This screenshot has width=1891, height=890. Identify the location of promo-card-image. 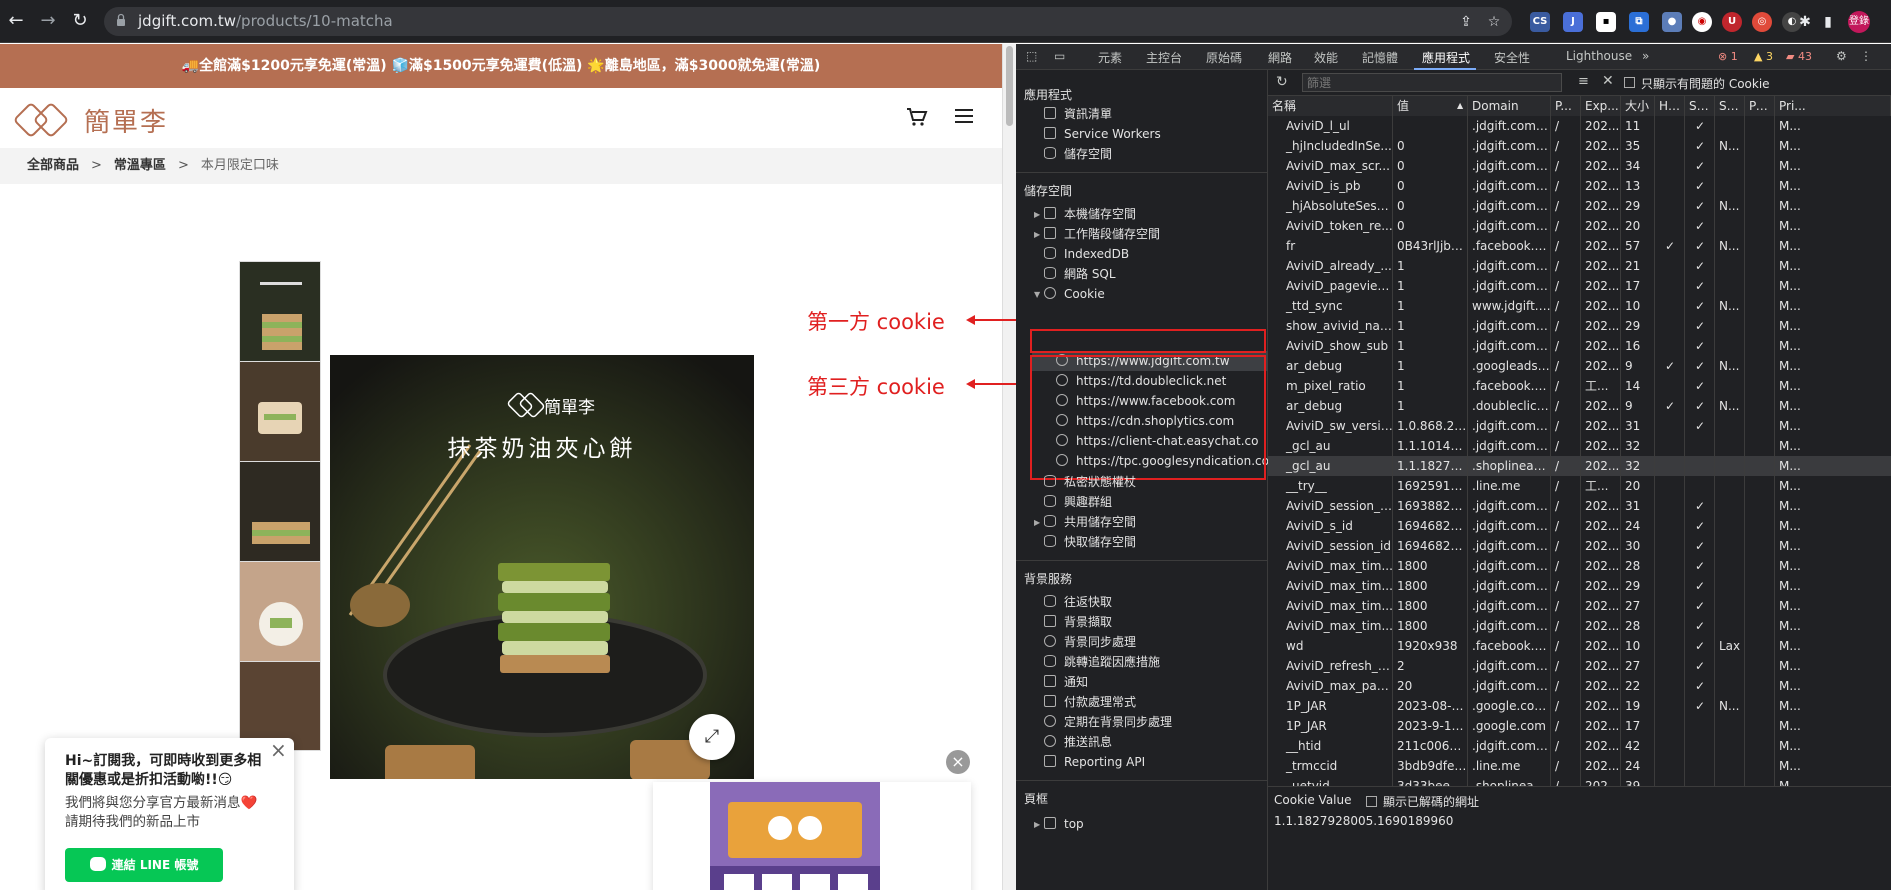
(795, 836).